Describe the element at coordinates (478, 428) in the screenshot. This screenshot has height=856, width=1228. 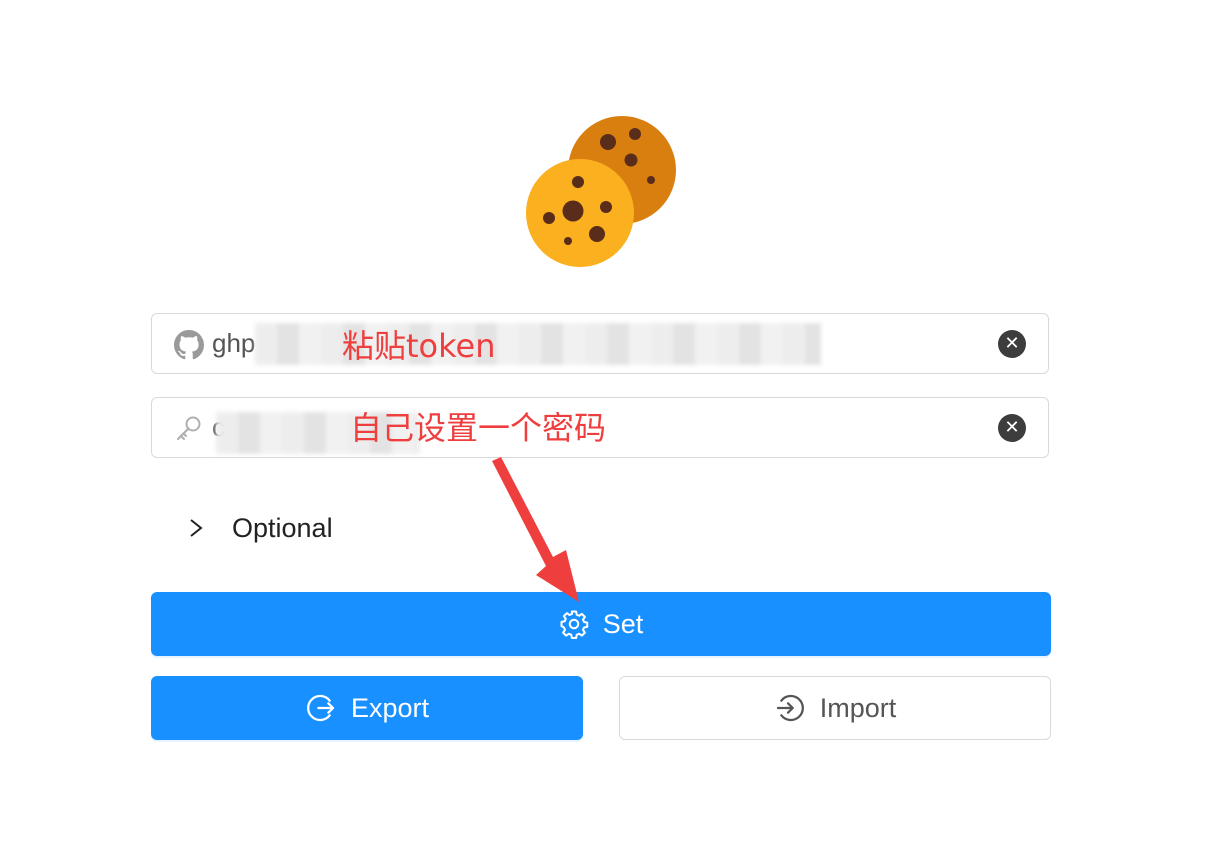
I see `password-annotation: 自己设置一个密码` at that location.